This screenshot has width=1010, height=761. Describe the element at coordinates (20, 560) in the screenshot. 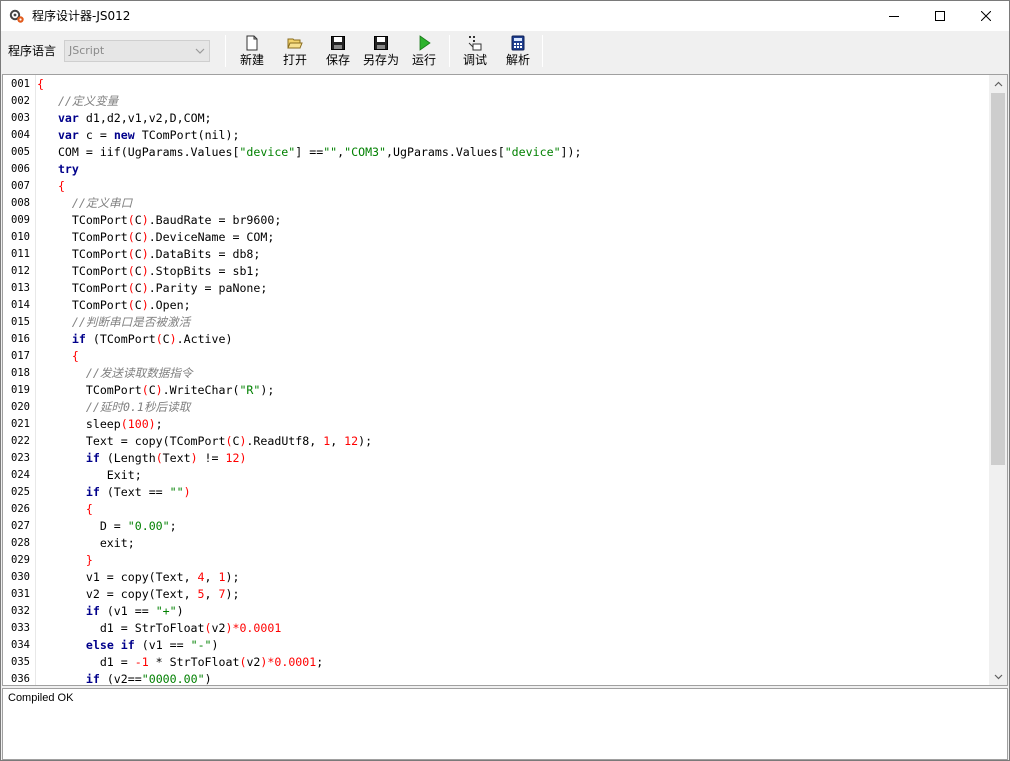

I see `line-number: 029` at that location.